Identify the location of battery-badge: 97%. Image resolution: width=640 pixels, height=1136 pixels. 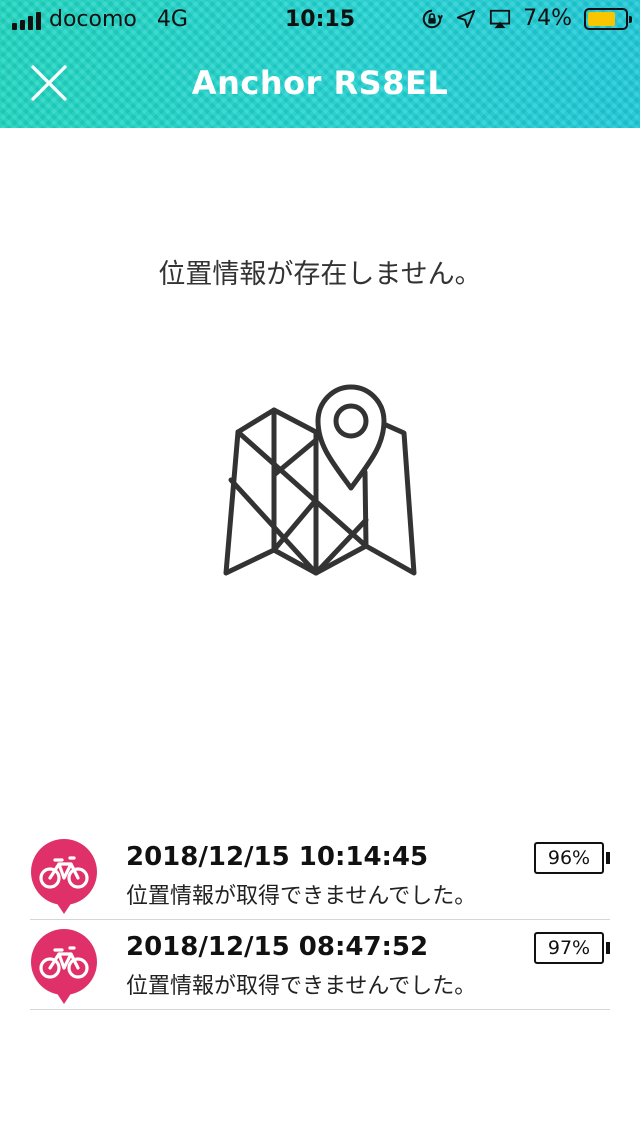
(572, 948).